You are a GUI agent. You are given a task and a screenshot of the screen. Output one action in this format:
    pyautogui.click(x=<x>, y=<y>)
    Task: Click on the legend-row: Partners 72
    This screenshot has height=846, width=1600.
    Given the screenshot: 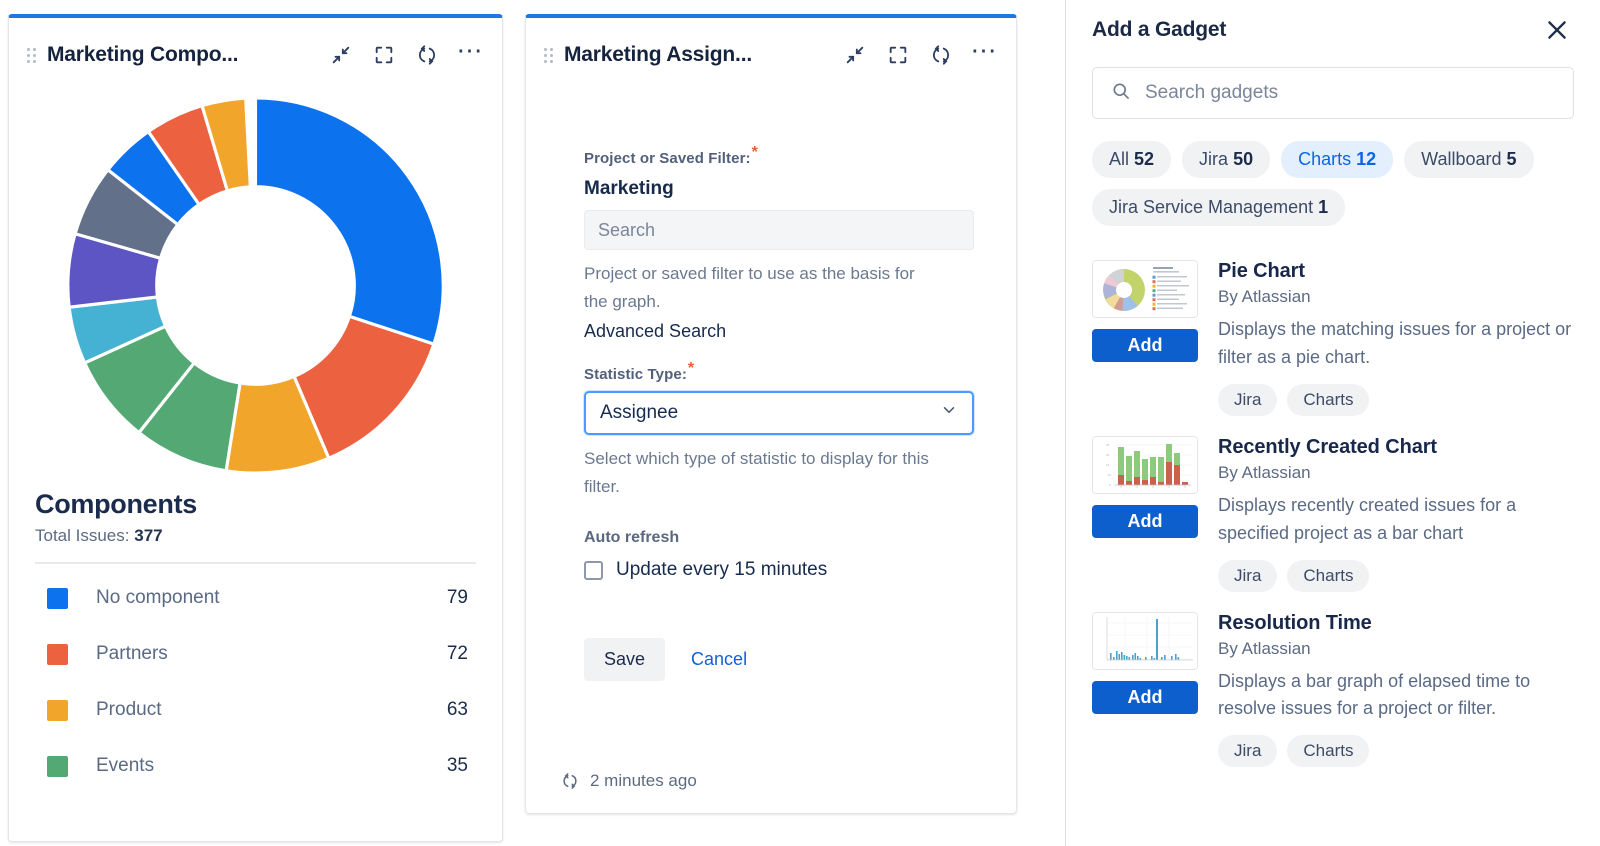 What is the action you would take?
    pyautogui.click(x=255, y=654)
    